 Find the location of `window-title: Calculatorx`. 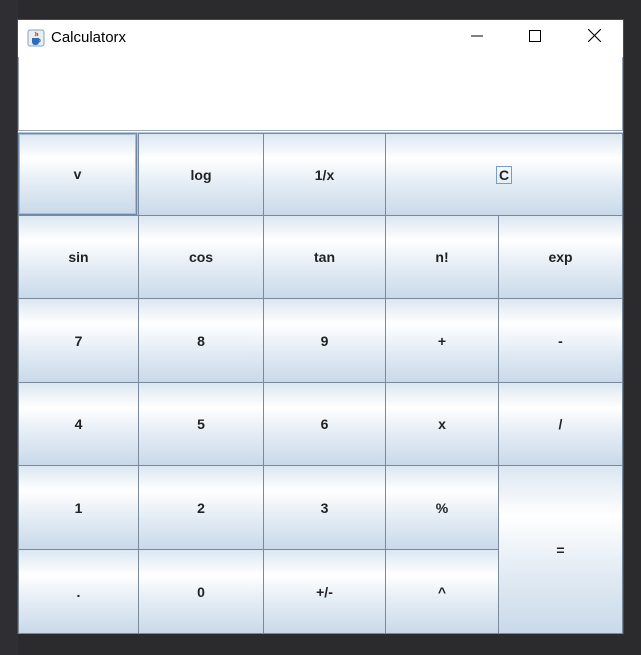

window-title: Calculatorx is located at coordinates (89, 37).